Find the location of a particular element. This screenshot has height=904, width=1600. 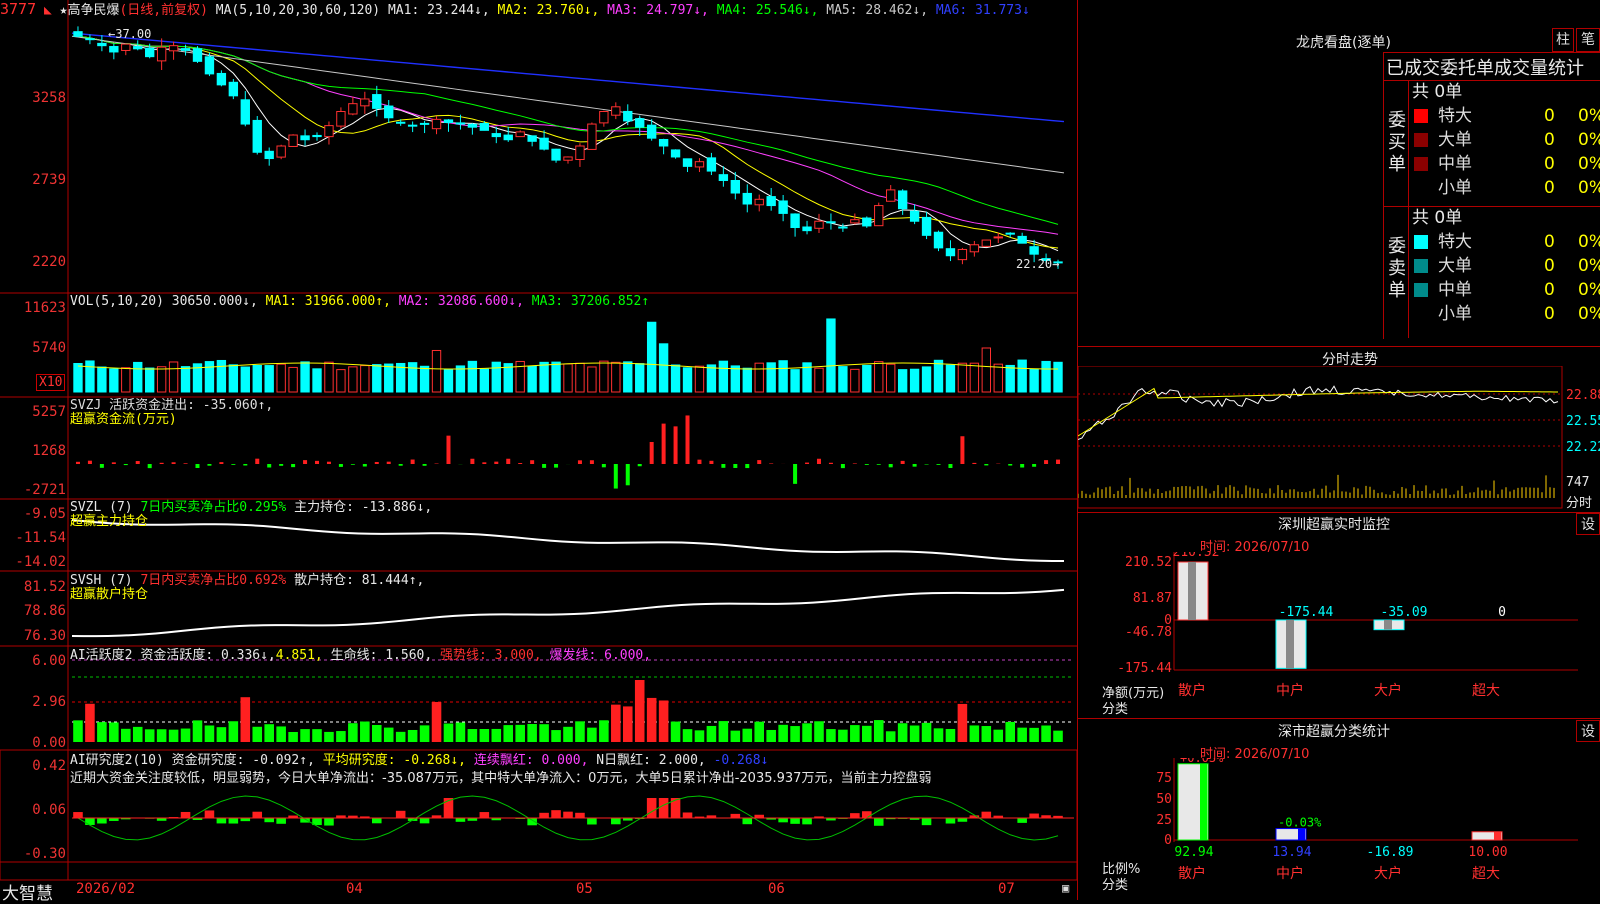

ma3-value: MA3: 24.797↓, is located at coordinates (658, 10).